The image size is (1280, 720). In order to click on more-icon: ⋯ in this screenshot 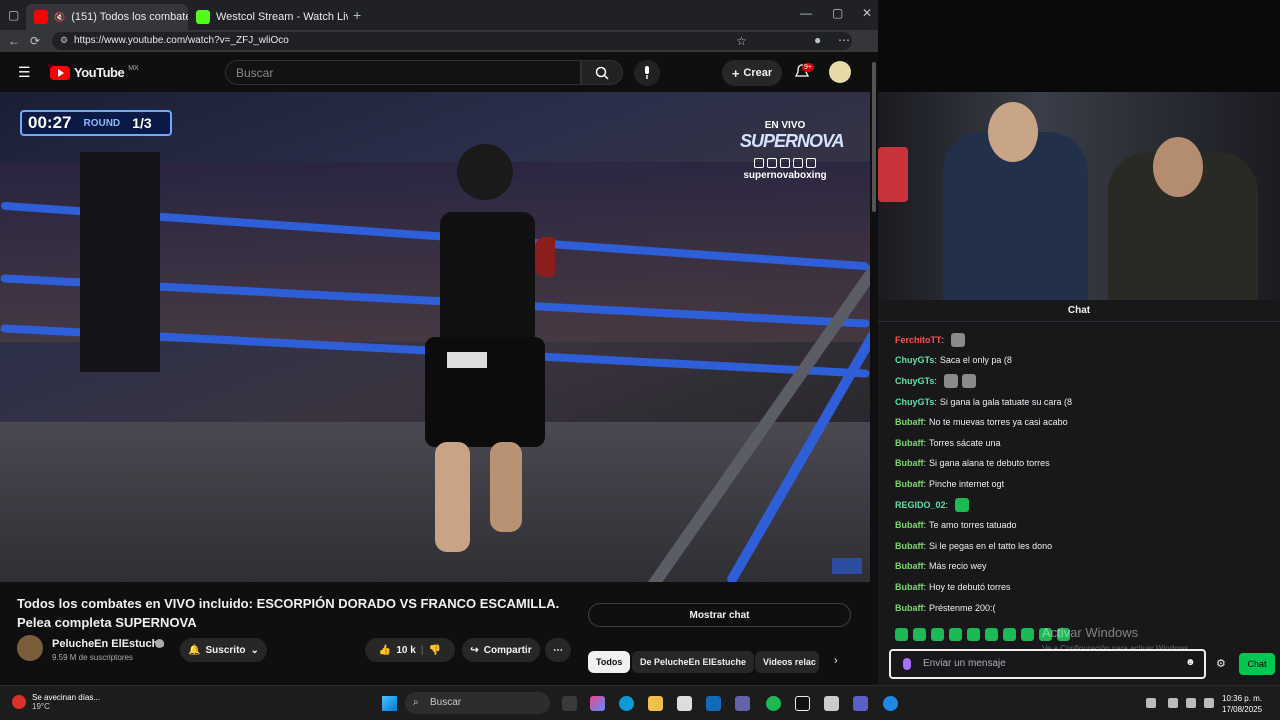, I will do `click(844, 40)`.